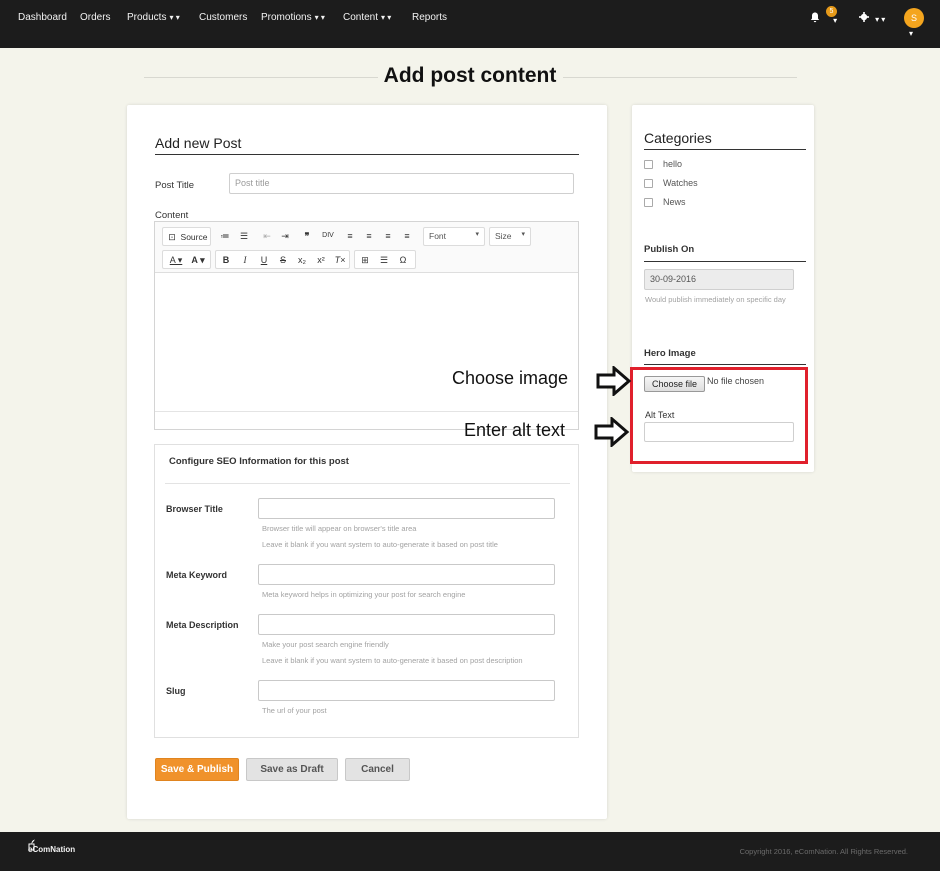 Image resolution: width=940 pixels, height=871 pixels. I want to click on page-title: Add post content, so click(470, 75).